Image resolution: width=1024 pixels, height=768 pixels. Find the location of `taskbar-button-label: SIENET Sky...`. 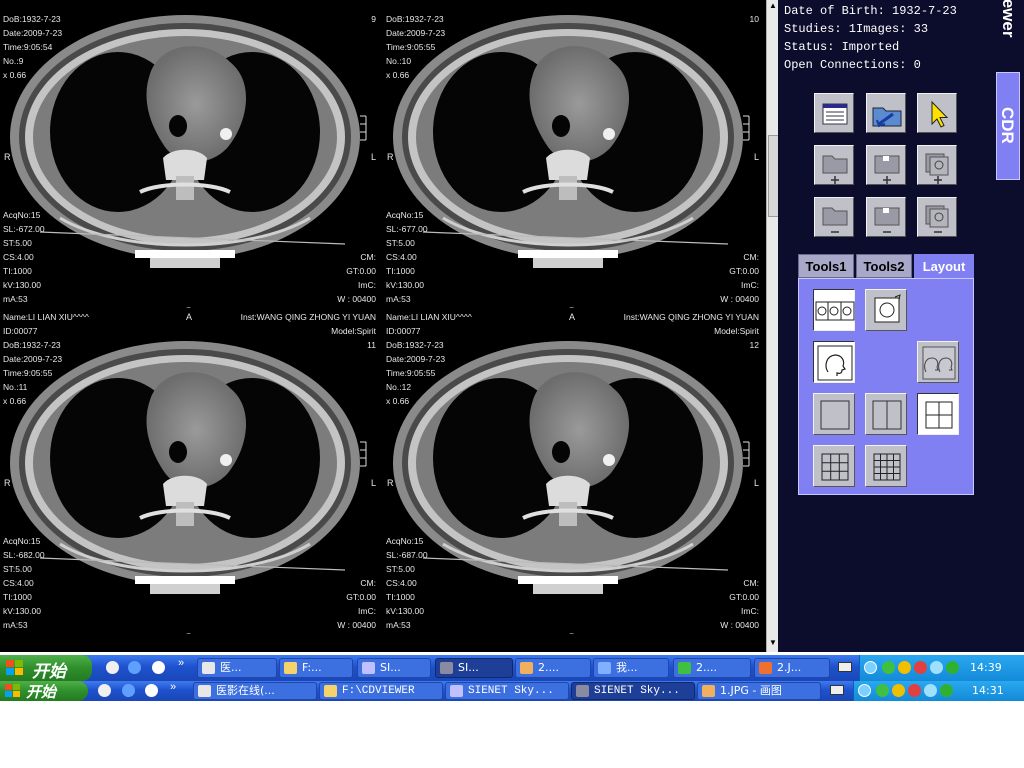

taskbar-button-label: SIENET Sky... is located at coordinates (637, 691).